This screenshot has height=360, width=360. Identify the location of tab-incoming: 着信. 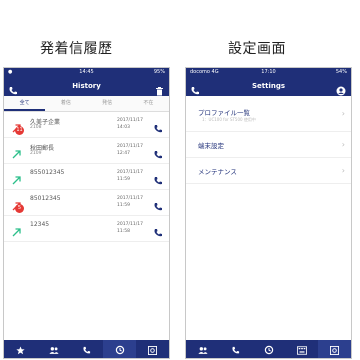
(65, 103).